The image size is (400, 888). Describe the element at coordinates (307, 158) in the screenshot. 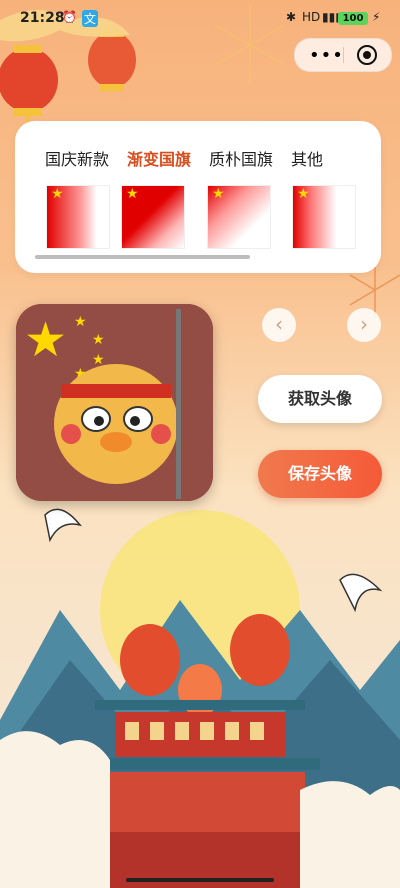

I see `tab-other: 其他` at that location.